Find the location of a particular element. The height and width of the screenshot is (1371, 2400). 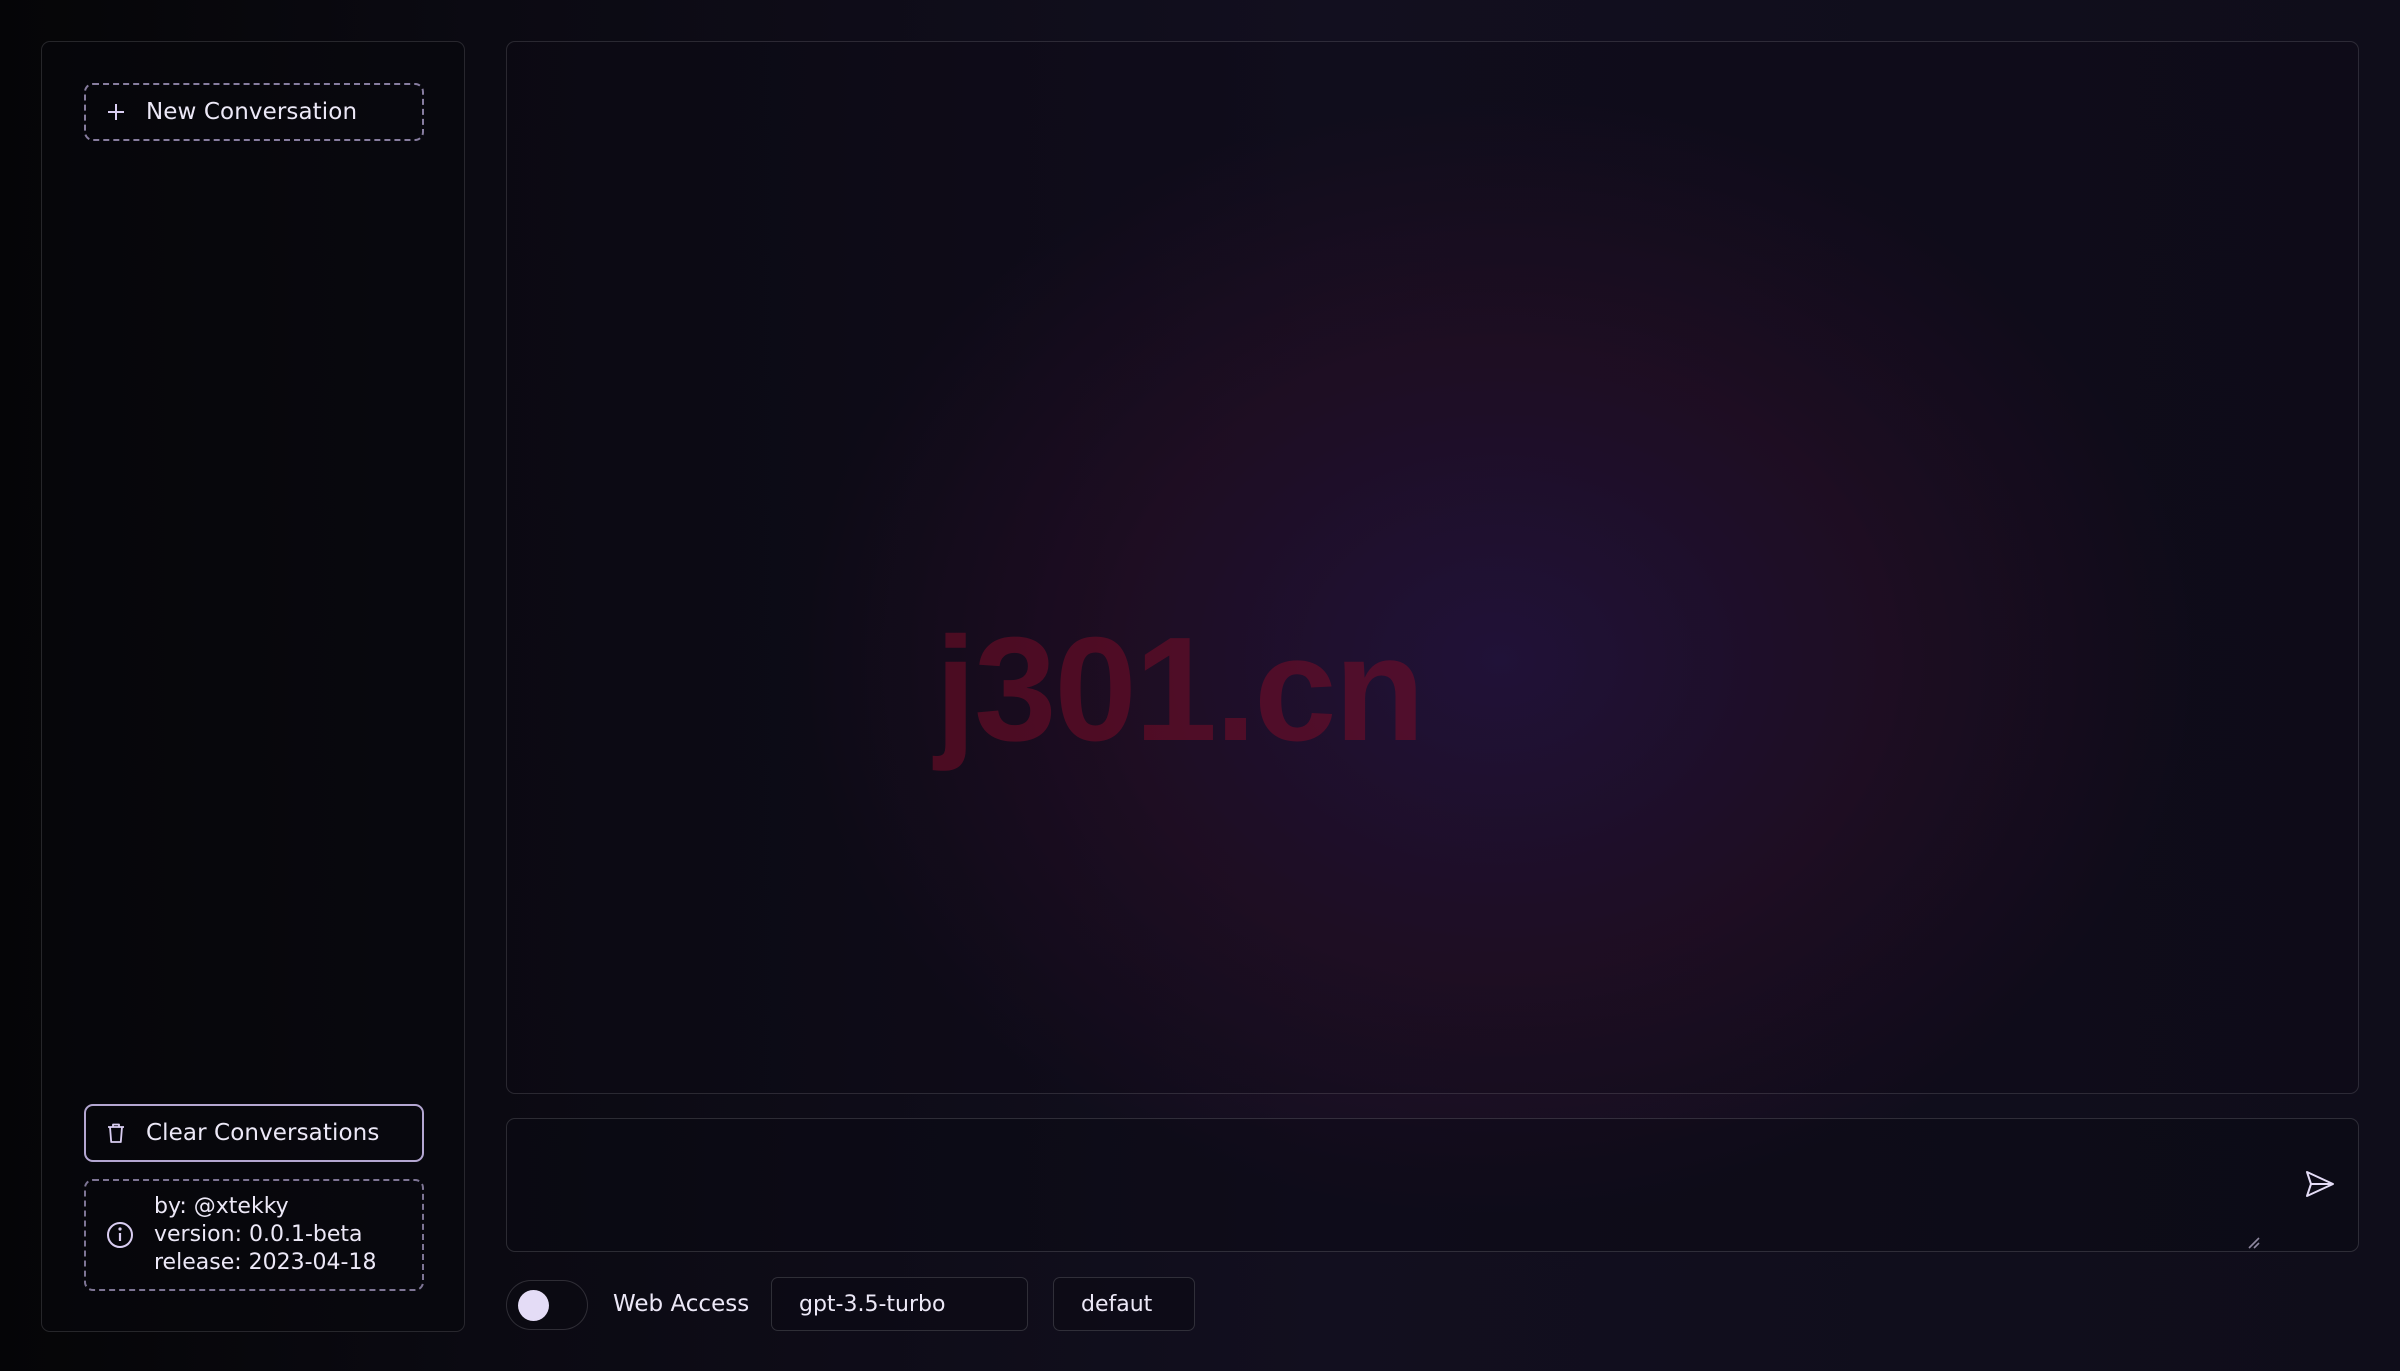

release-text: release: 2023-04-18 is located at coordinates (265, 1262).